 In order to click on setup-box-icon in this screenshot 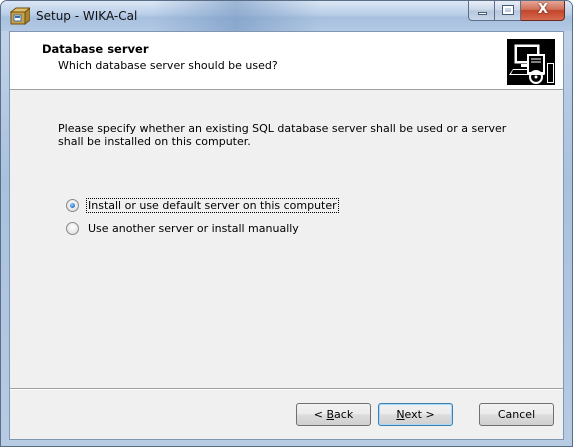, I will do `click(20, 16)`.